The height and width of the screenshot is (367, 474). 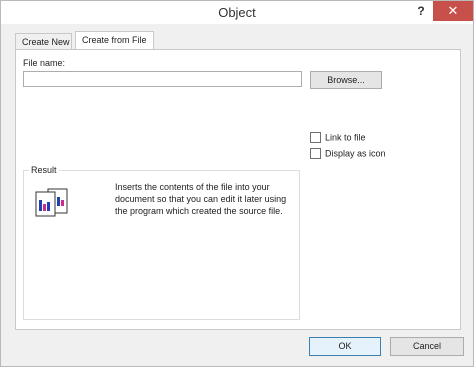 I want to click on dialog-title: Object, so click(x=237, y=12).